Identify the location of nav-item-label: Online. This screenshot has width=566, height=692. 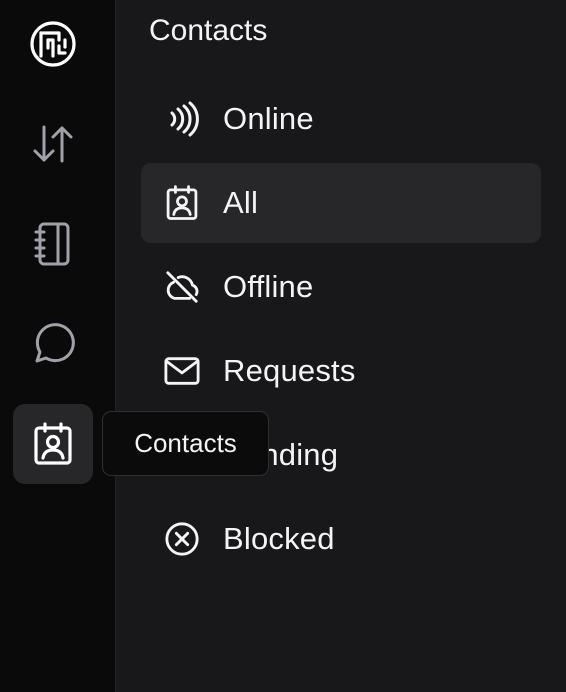
(268, 118).